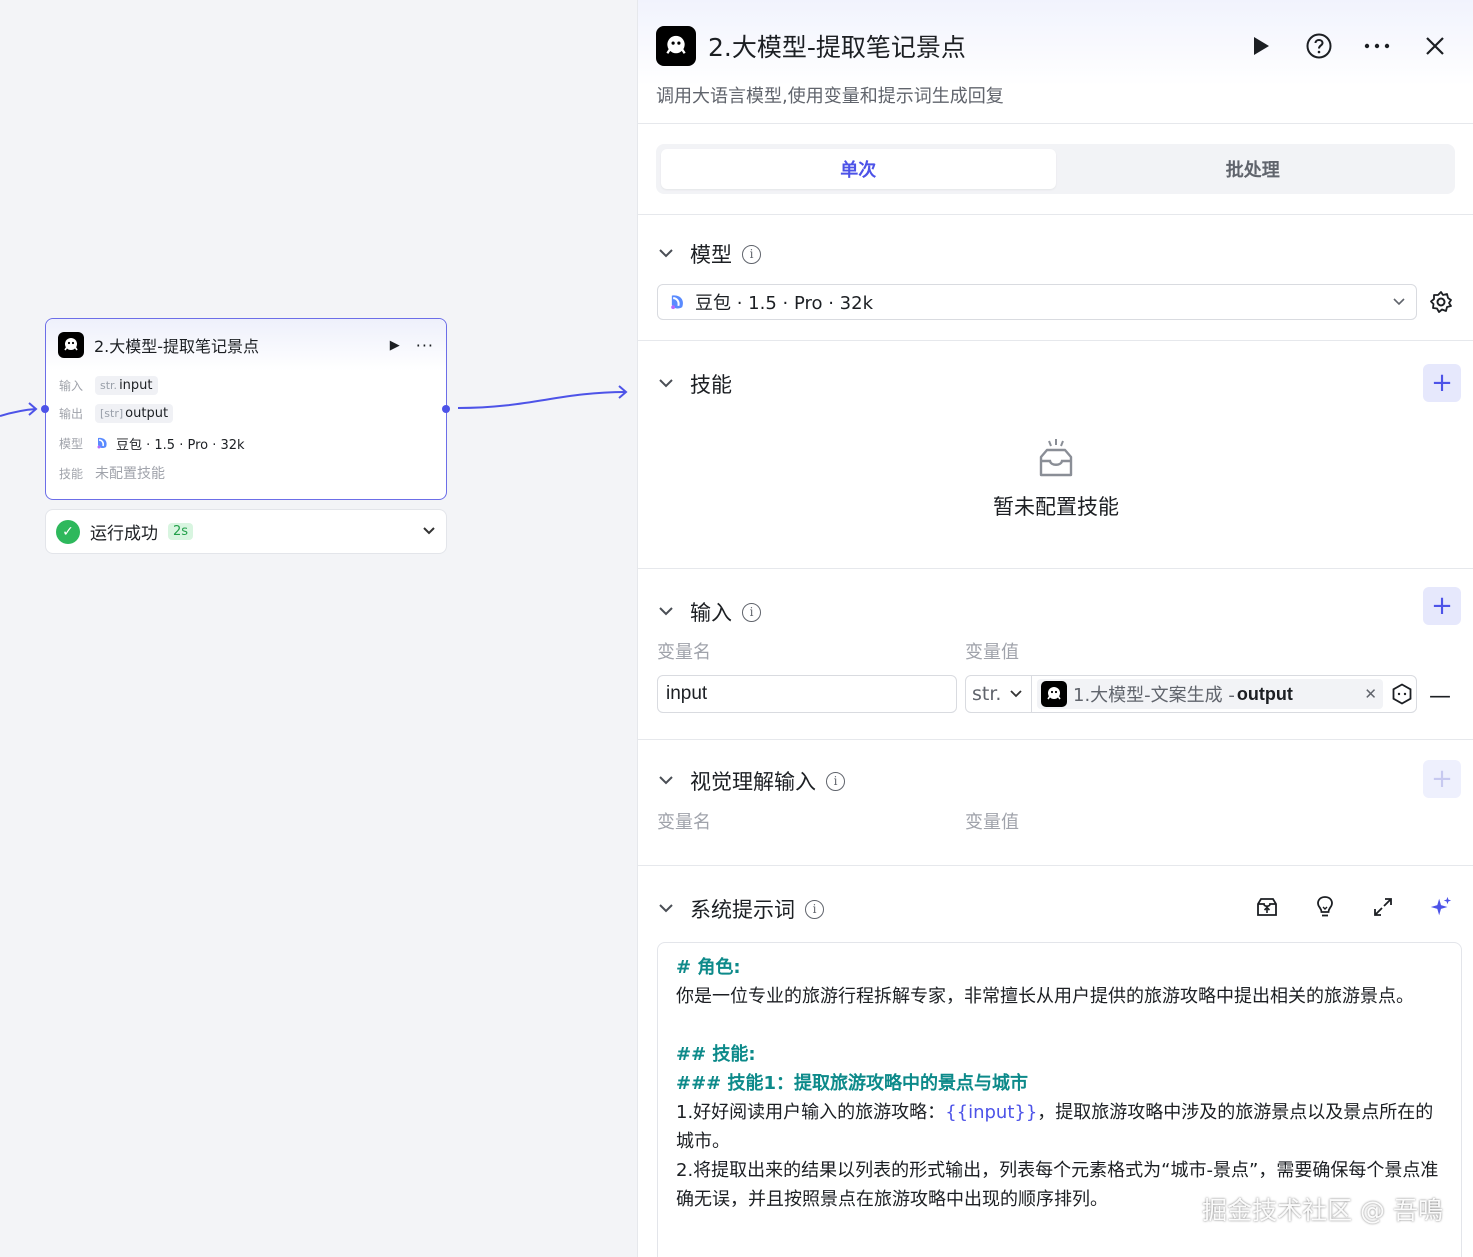  Describe the element at coordinates (1435, 46) in the screenshot. I see `close-icon` at that location.